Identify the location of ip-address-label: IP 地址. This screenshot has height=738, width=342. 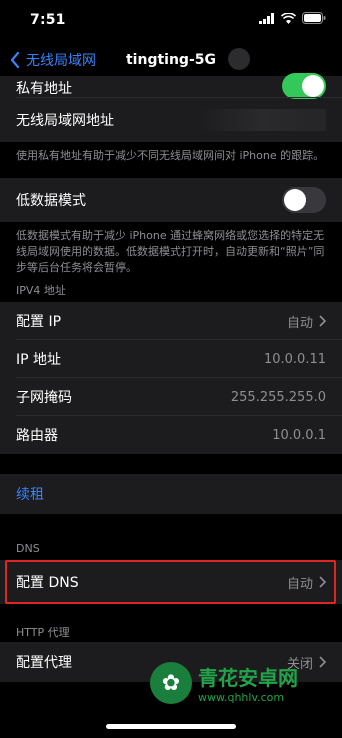
(39, 360).